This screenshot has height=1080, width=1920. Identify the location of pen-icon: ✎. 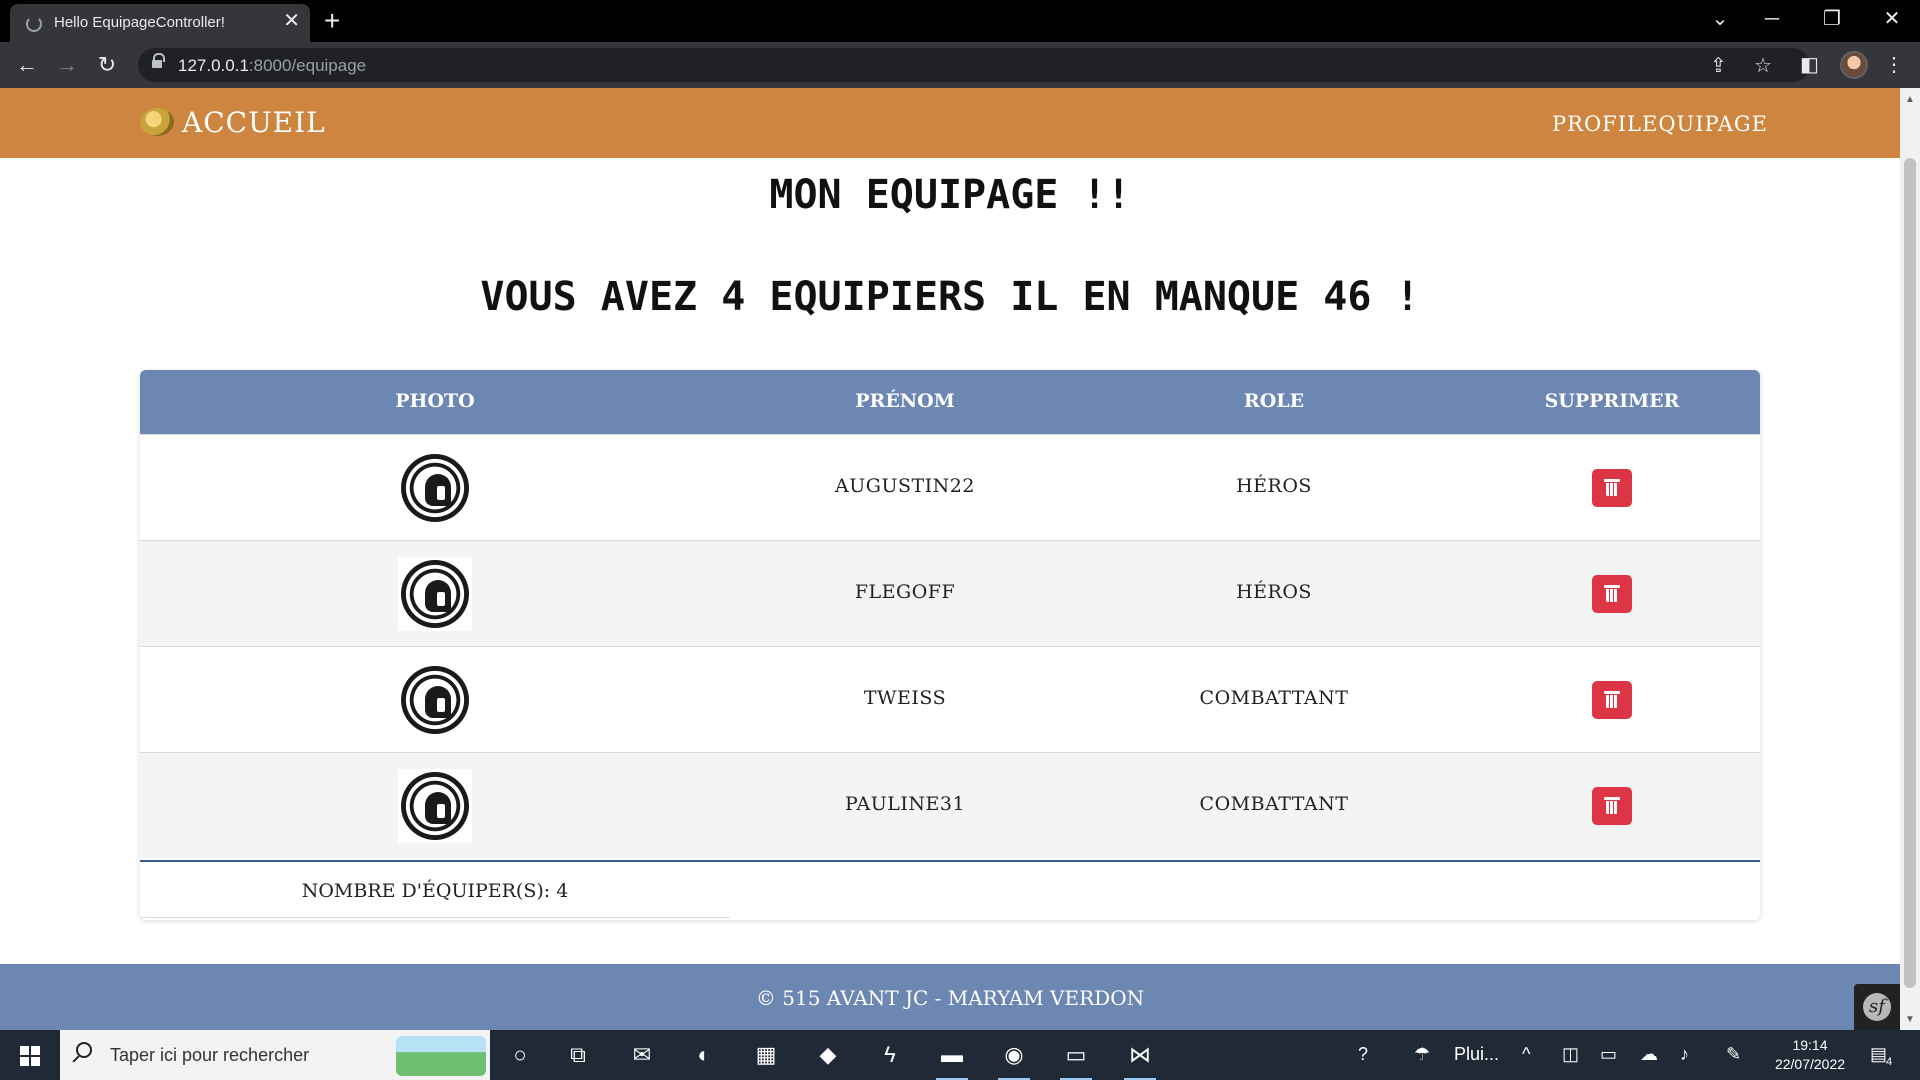
(1733, 1054).